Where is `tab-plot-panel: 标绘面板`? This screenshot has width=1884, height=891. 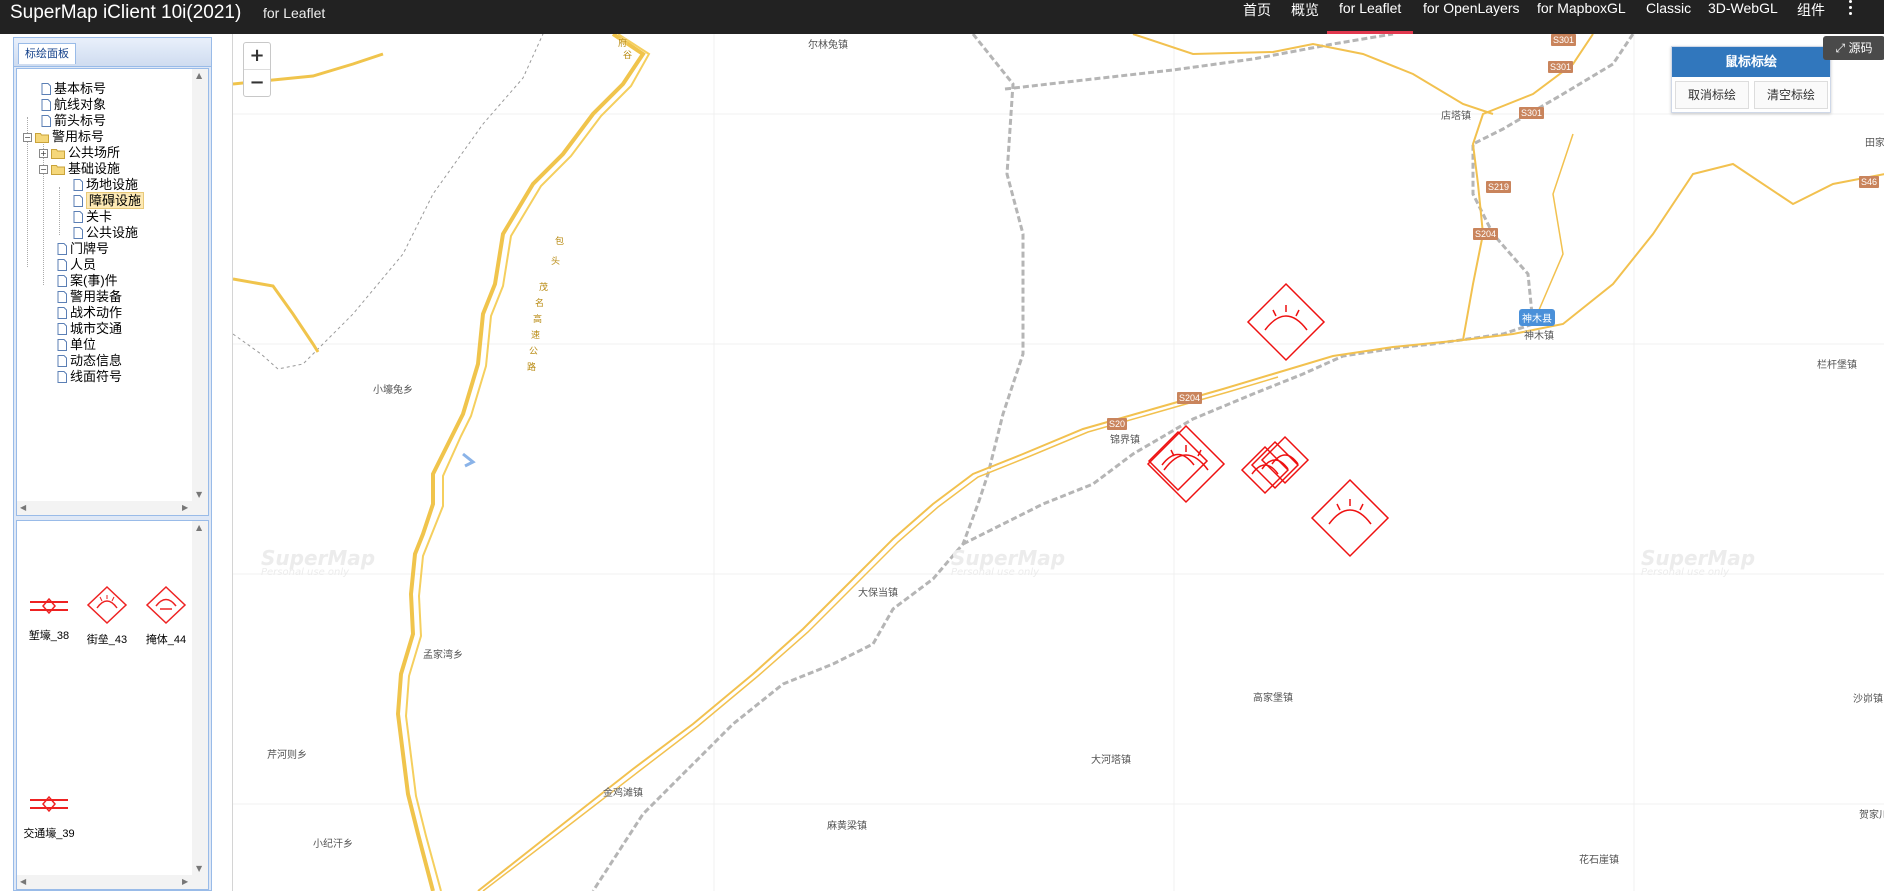 tab-plot-panel: 标绘面板 is located at coordinates (47, 53).